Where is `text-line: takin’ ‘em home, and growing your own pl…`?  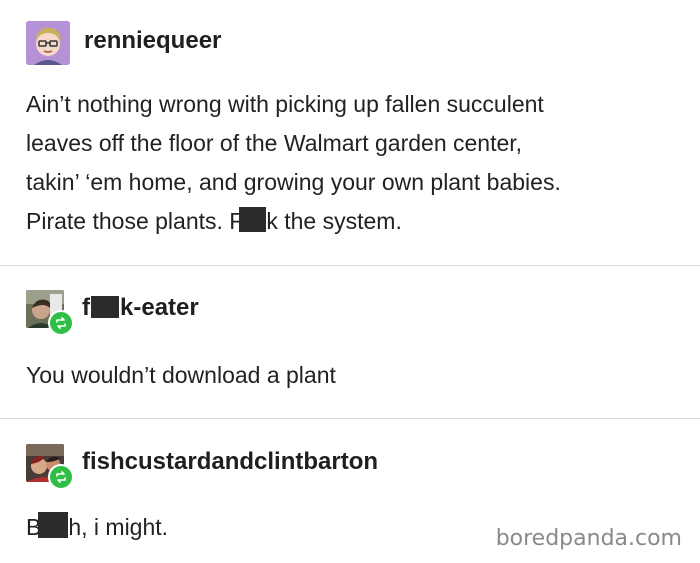 text-line: takin’ ‘em home, and growing your own pl… is located at coordinates (293, 182).